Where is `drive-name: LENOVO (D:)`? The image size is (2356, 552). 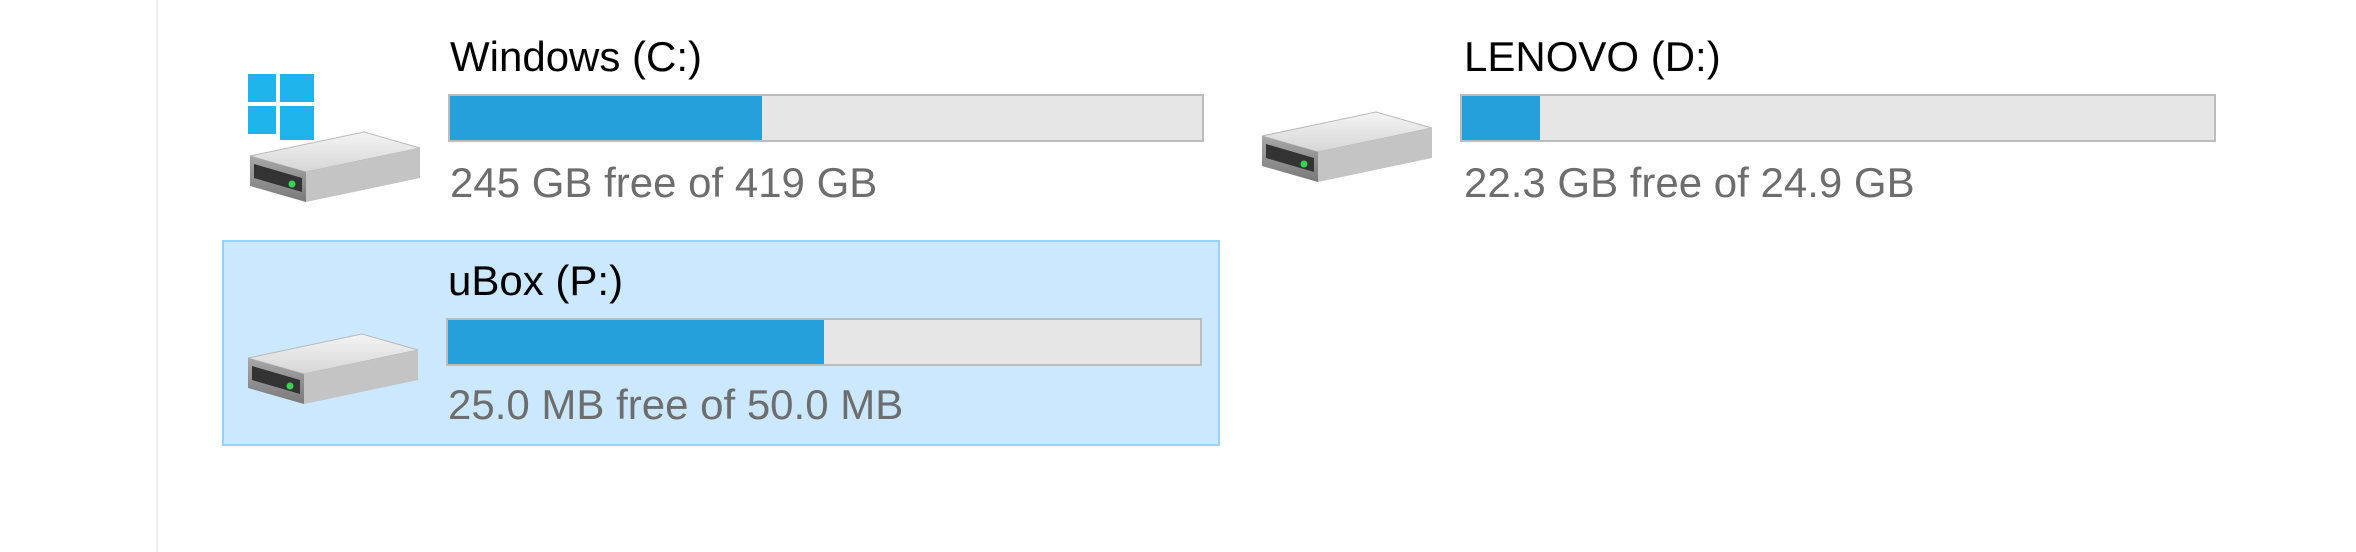
drive-name: LENOVO (D:) is located at coordinates (1592, 56).